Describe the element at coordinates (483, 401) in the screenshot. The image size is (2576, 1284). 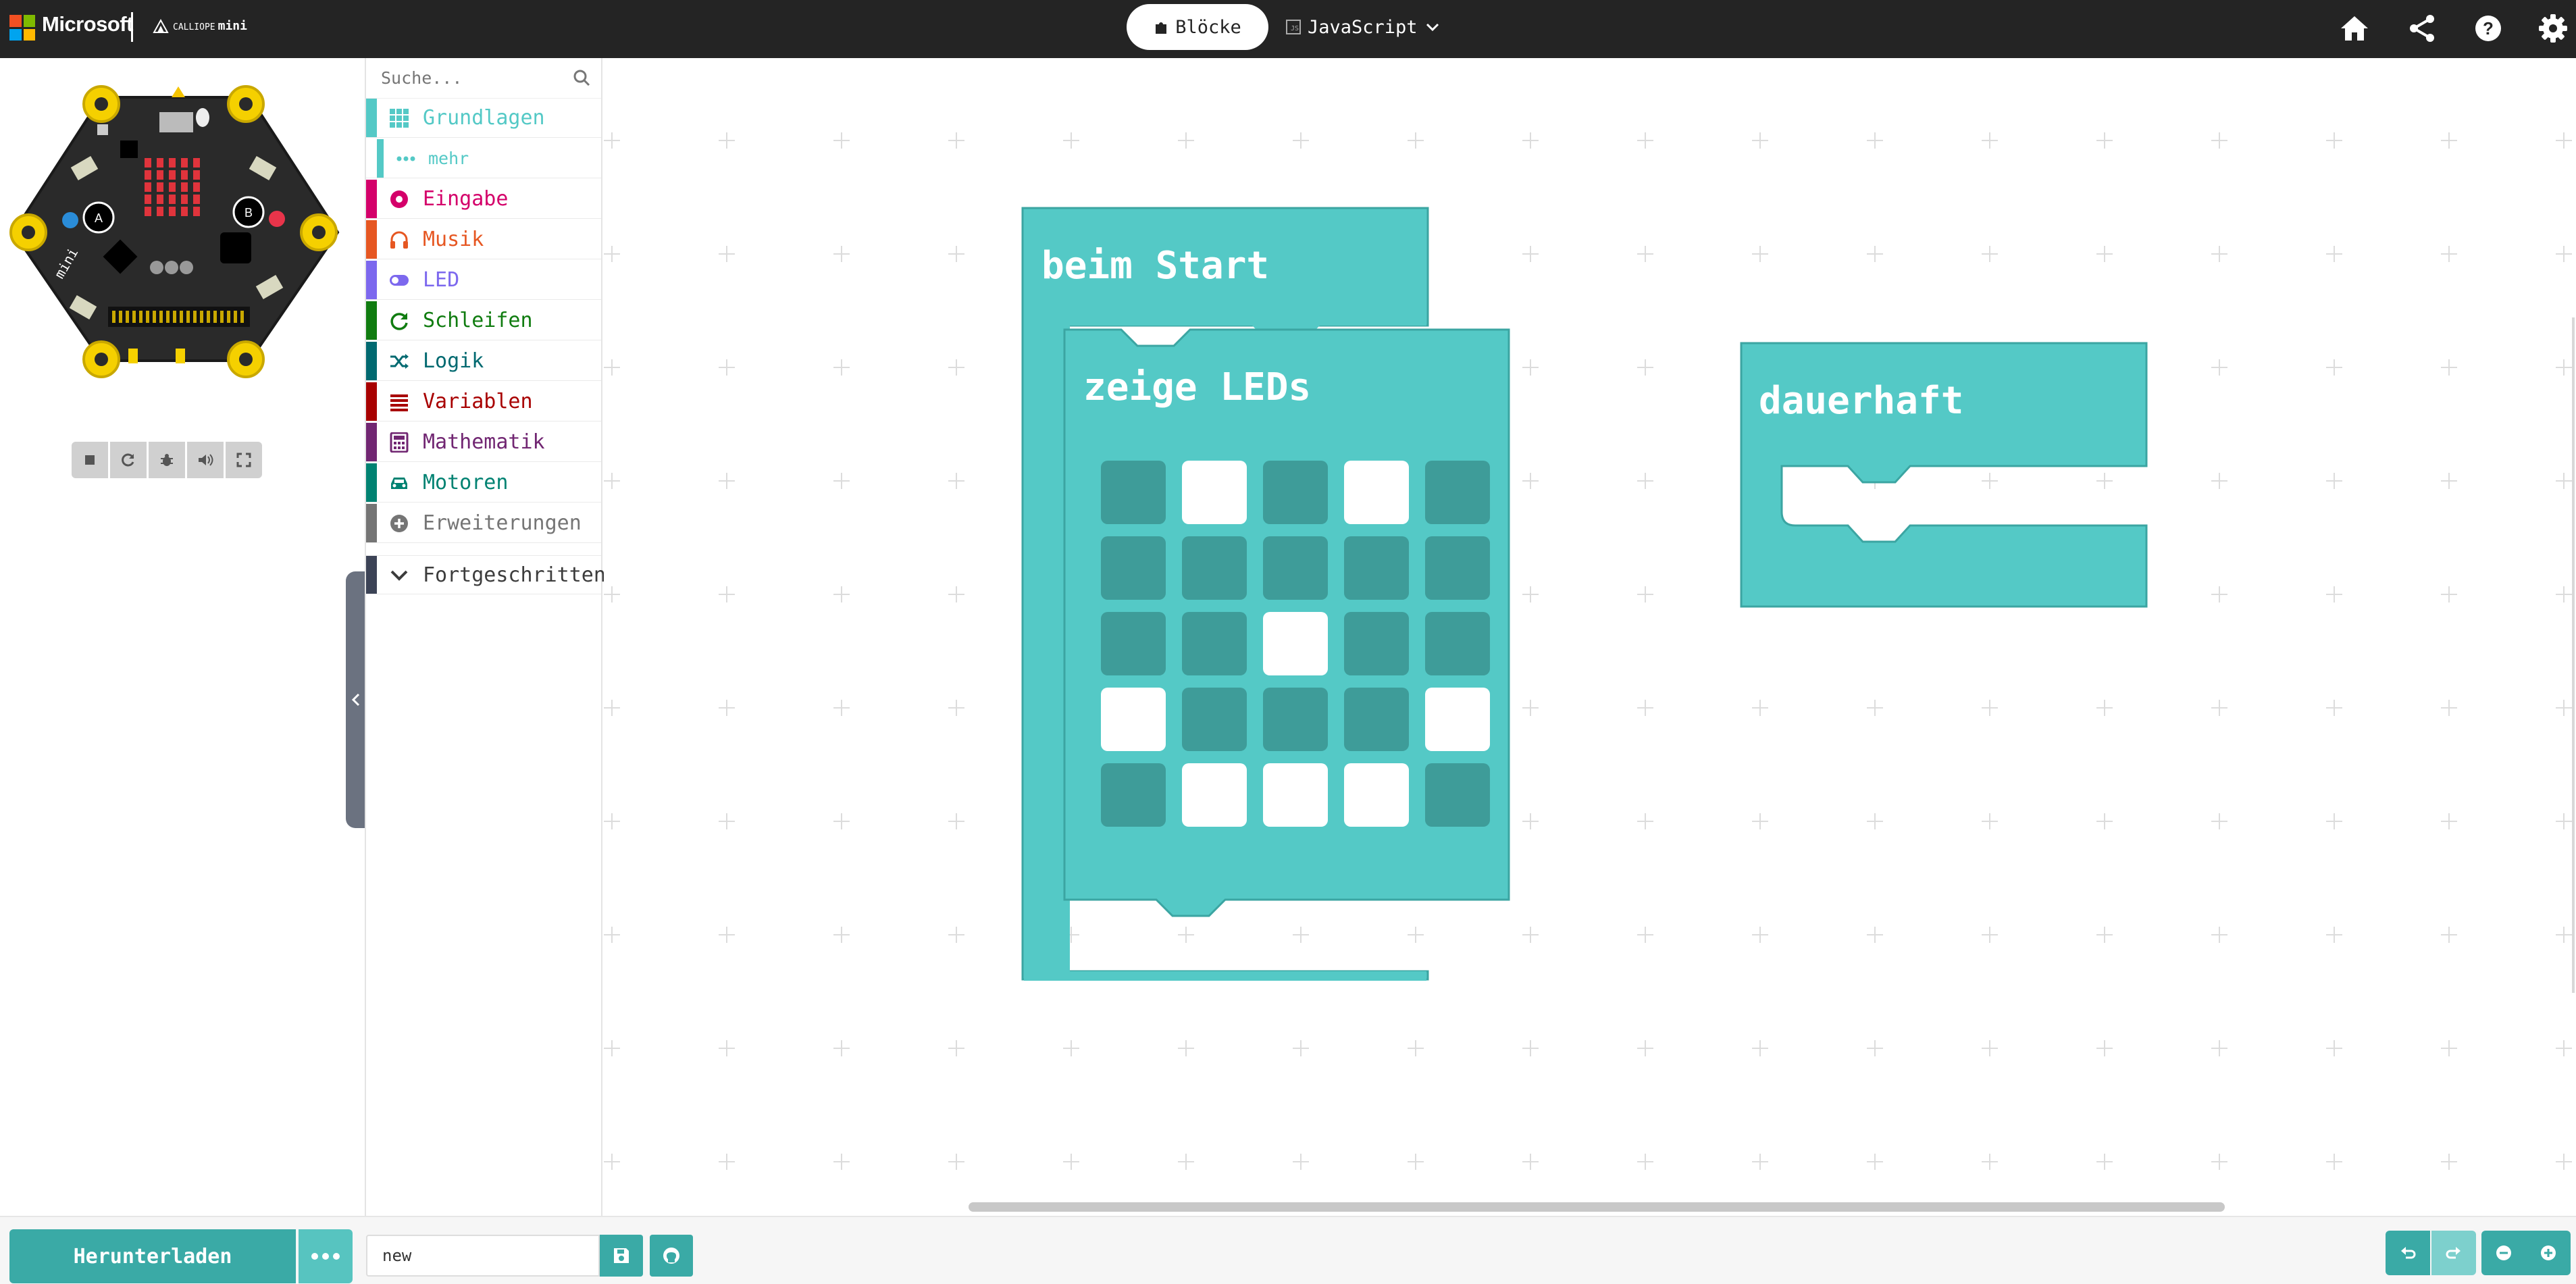
I see `category-variablen: Variablen` at that location.